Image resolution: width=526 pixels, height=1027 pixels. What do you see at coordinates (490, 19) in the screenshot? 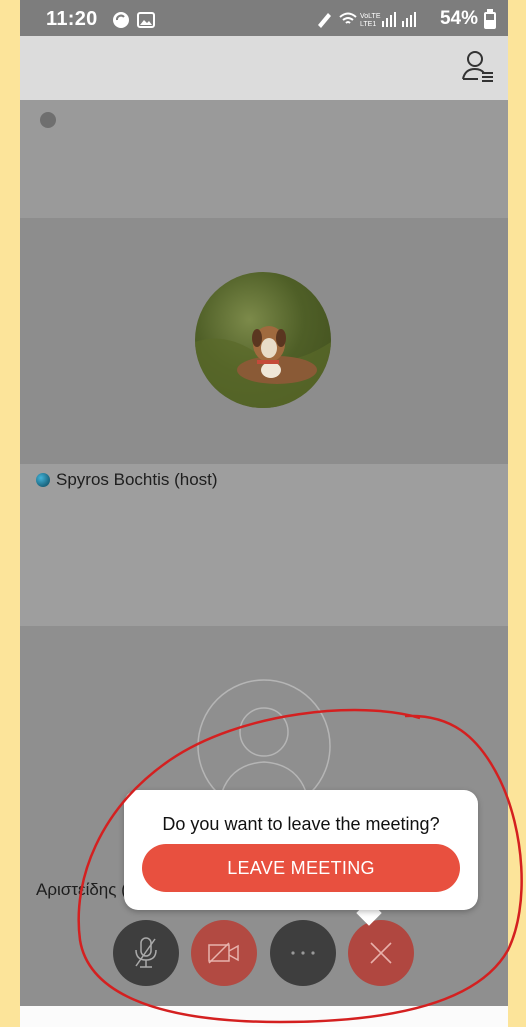
I see `battery-icon` at bounding box center [490, 19].